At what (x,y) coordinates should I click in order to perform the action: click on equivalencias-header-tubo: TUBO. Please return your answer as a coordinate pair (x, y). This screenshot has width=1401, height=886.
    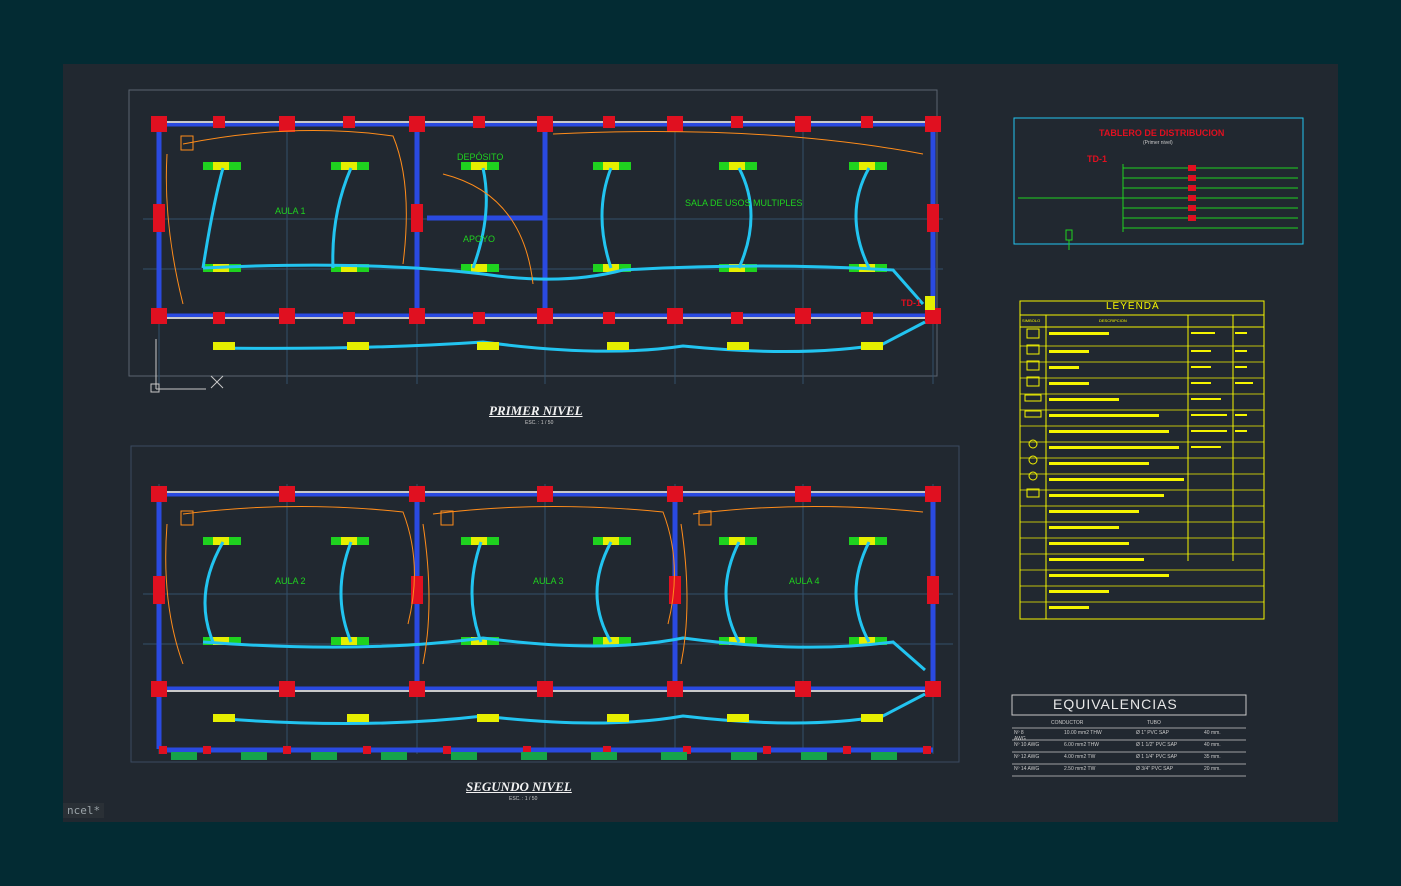
    Looking at the image, I should click on (1154, 723).